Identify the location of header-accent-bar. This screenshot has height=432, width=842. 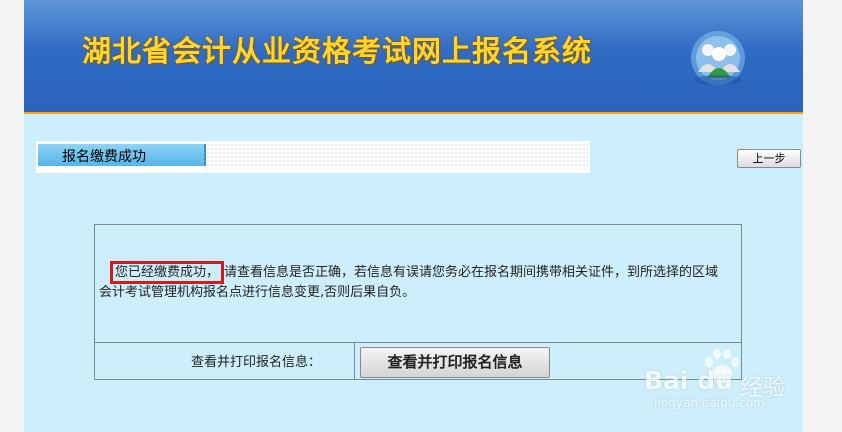
(413, 113).